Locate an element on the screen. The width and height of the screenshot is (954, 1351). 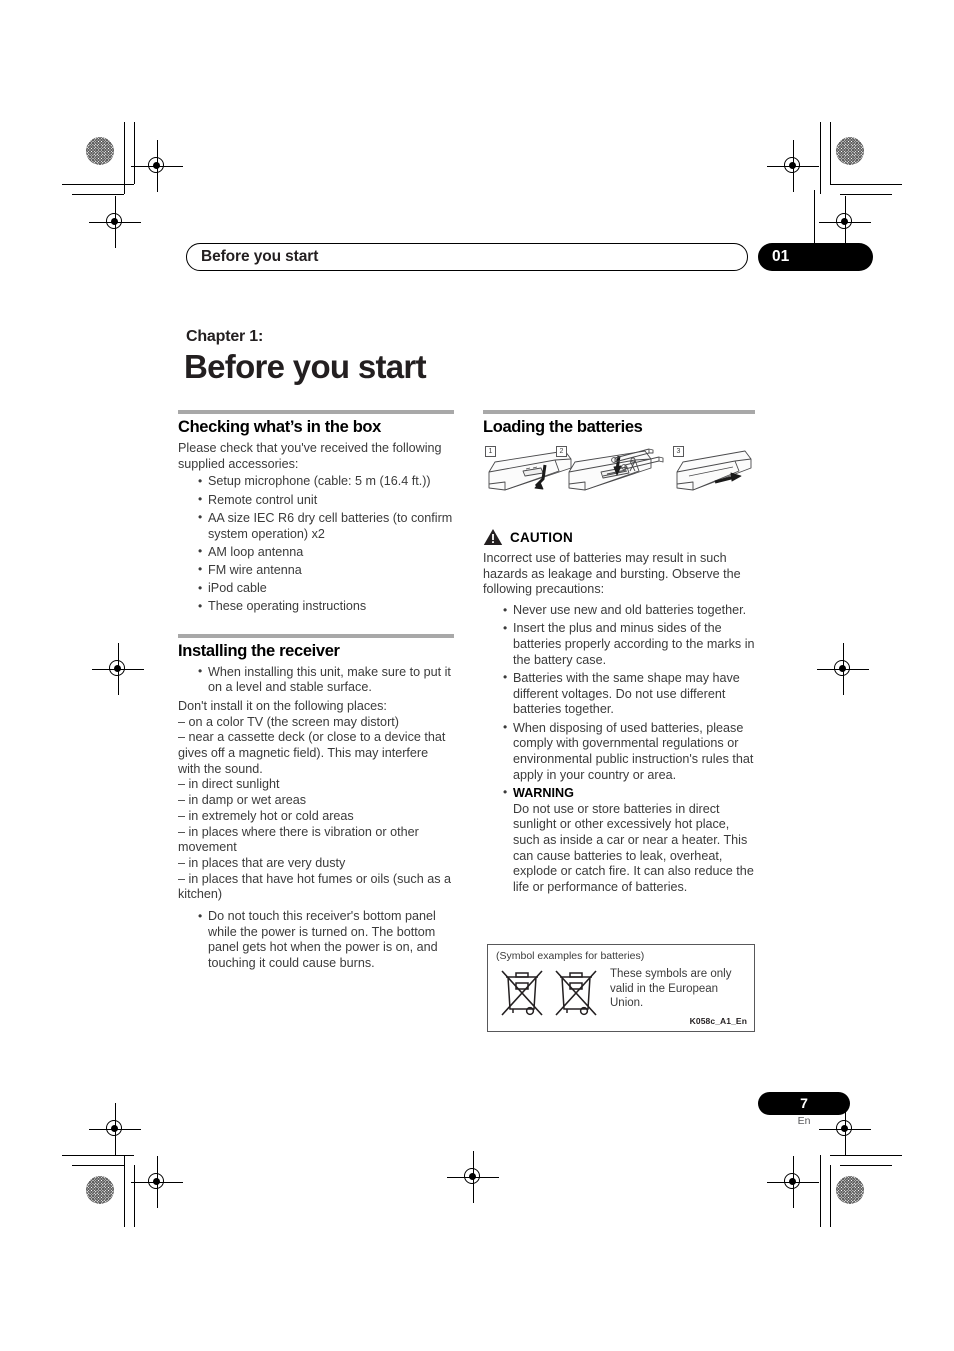
list-item: Remote control unit is located at coordinates (326, 500).